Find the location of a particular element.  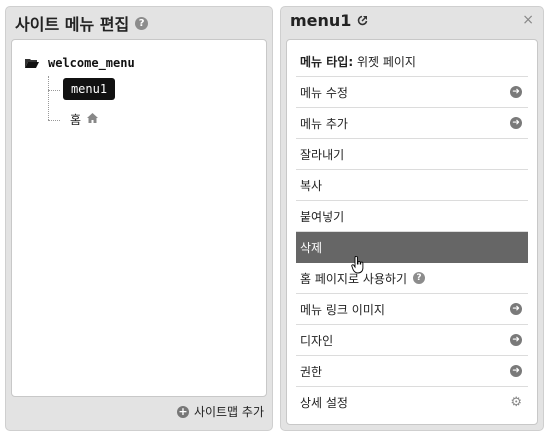

menu-type-label: 메뉴 타입: is located at coordinates (327, 61).